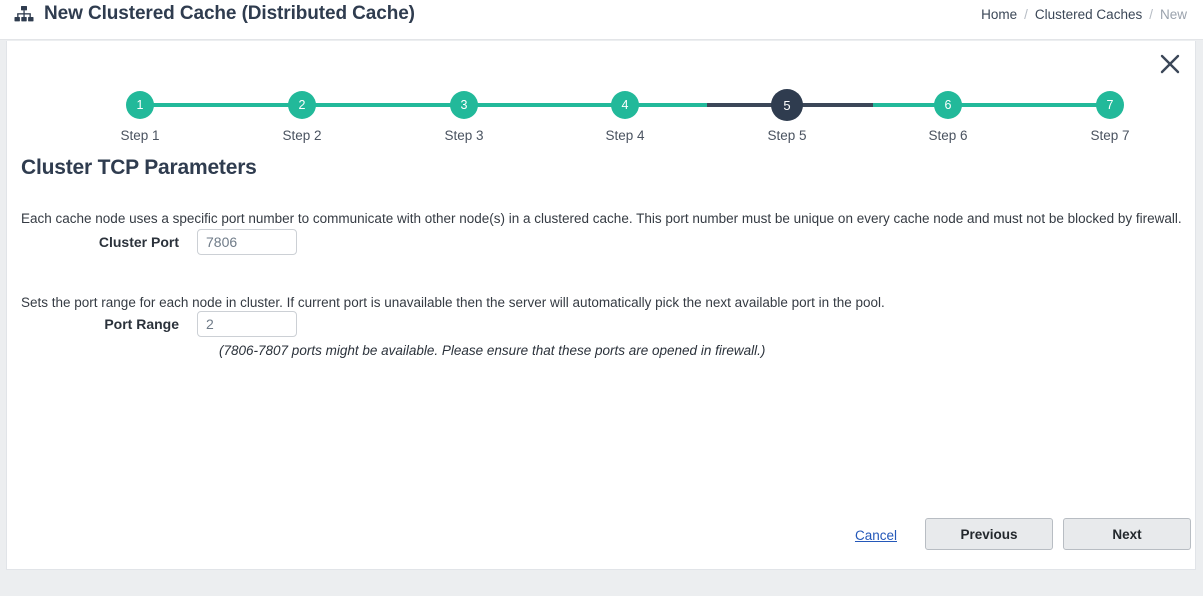  I want to click on step-node-4: 4, so click(625, 105).